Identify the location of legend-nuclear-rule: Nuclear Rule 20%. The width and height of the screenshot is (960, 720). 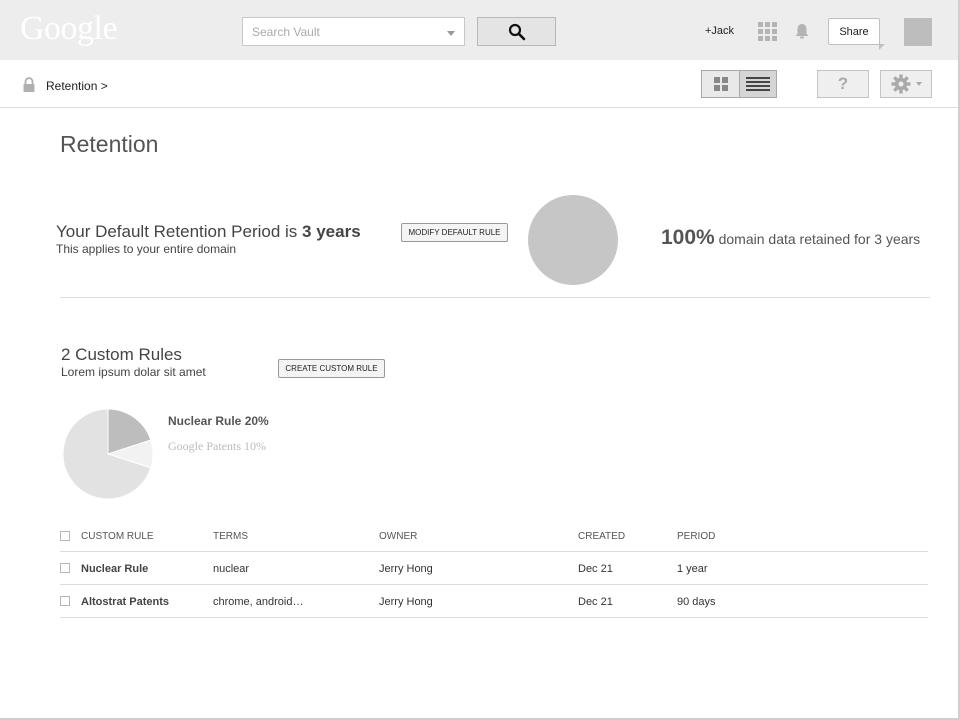
(218, 421).